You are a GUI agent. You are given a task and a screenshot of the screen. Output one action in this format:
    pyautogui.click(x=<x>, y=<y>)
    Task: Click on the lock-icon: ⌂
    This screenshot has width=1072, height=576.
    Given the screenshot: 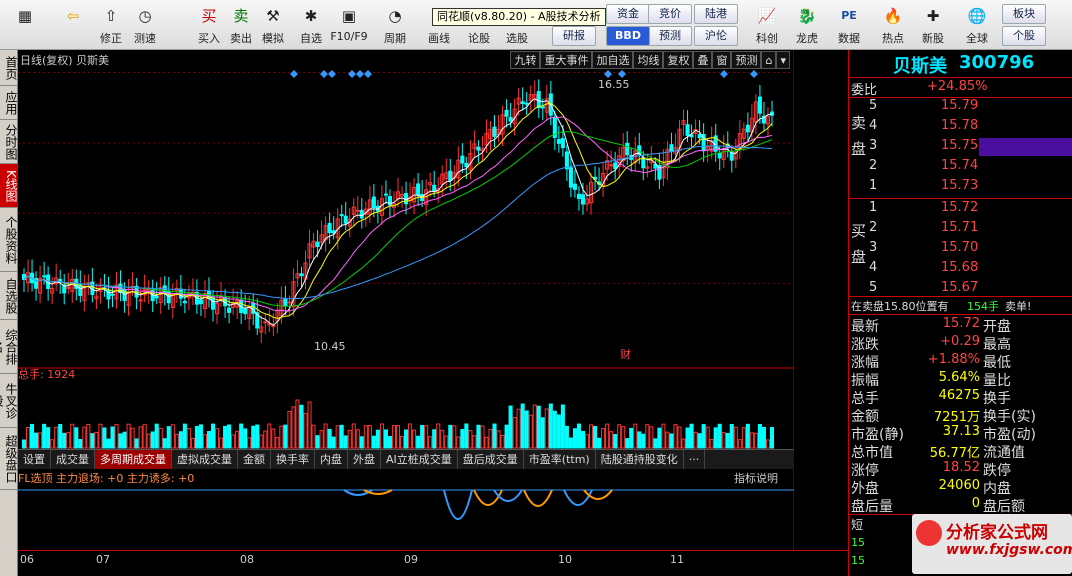 What is the action you would take?
    pyautogui.click(x=769, y=60)
    